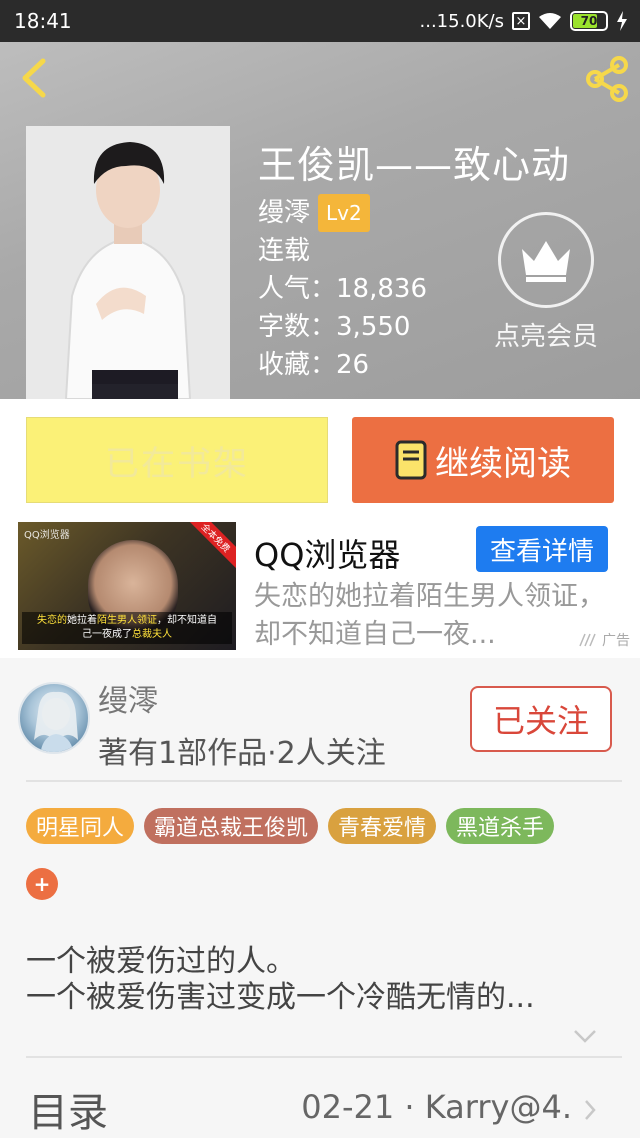  I want to click on share-button, so click(607, 79).